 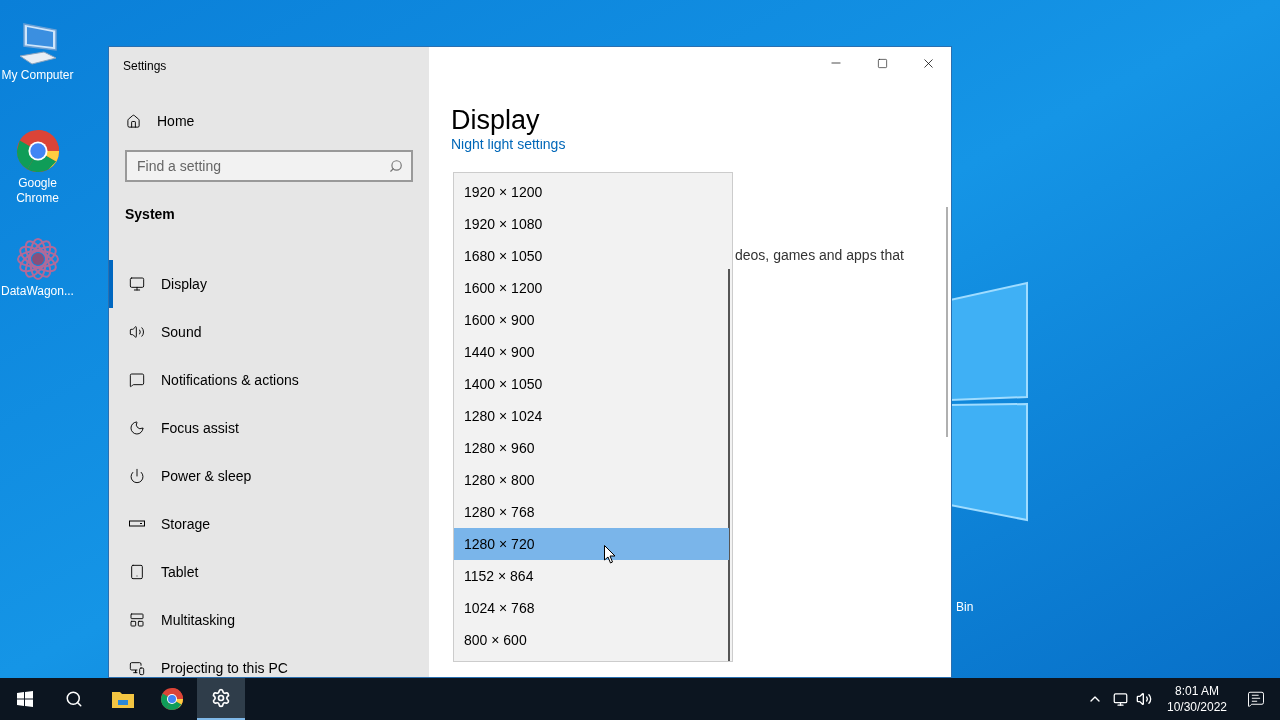 I want to click on desktop-icon-label: Bin, so click(x=965, y=607).